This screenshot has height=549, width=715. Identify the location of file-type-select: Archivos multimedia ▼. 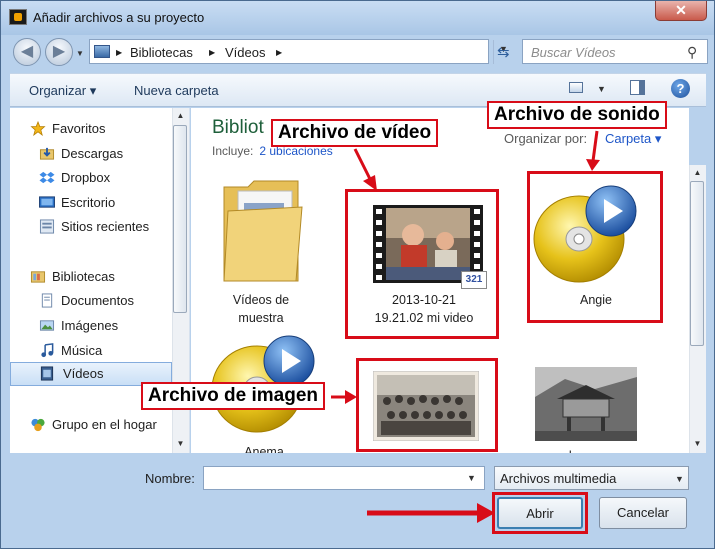
(591, 478).